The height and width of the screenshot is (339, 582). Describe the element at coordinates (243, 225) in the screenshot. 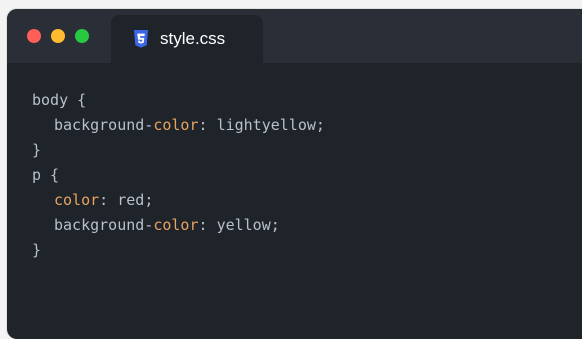

I see `css-value: yellow` at that location.